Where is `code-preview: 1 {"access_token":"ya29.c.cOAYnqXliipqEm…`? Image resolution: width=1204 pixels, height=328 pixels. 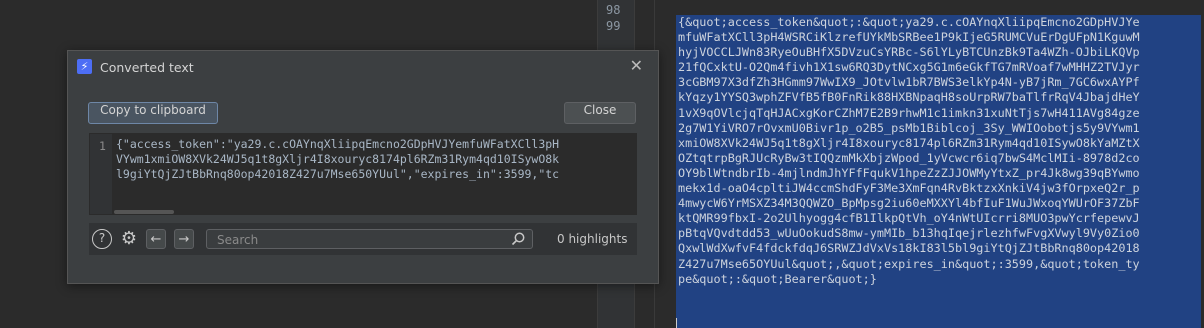 code-preview: 1 {"access_token":"ya29.c.cOAYnqXliipqEm… is located at coordinates (363, 174).